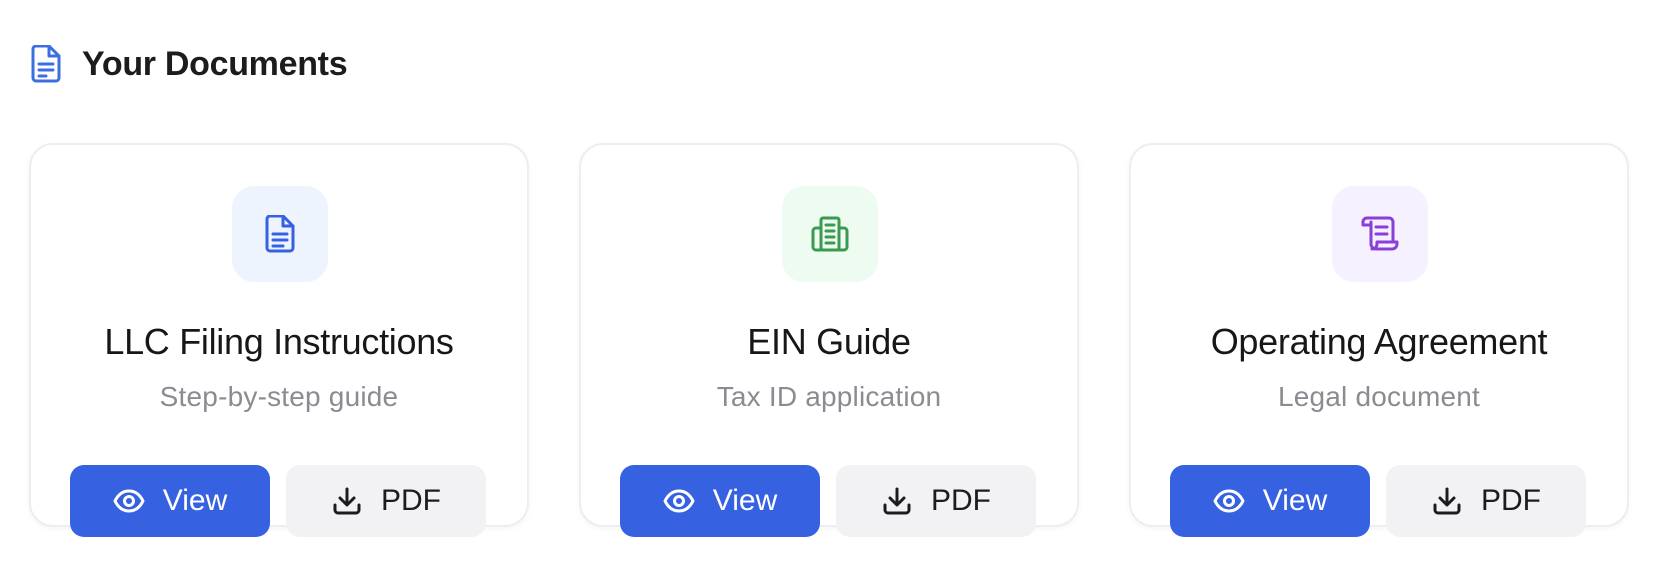  Describe the element at coordinates (829, 396) in the screenshot. I see `document-subtitle: Tax ID application` at that location.